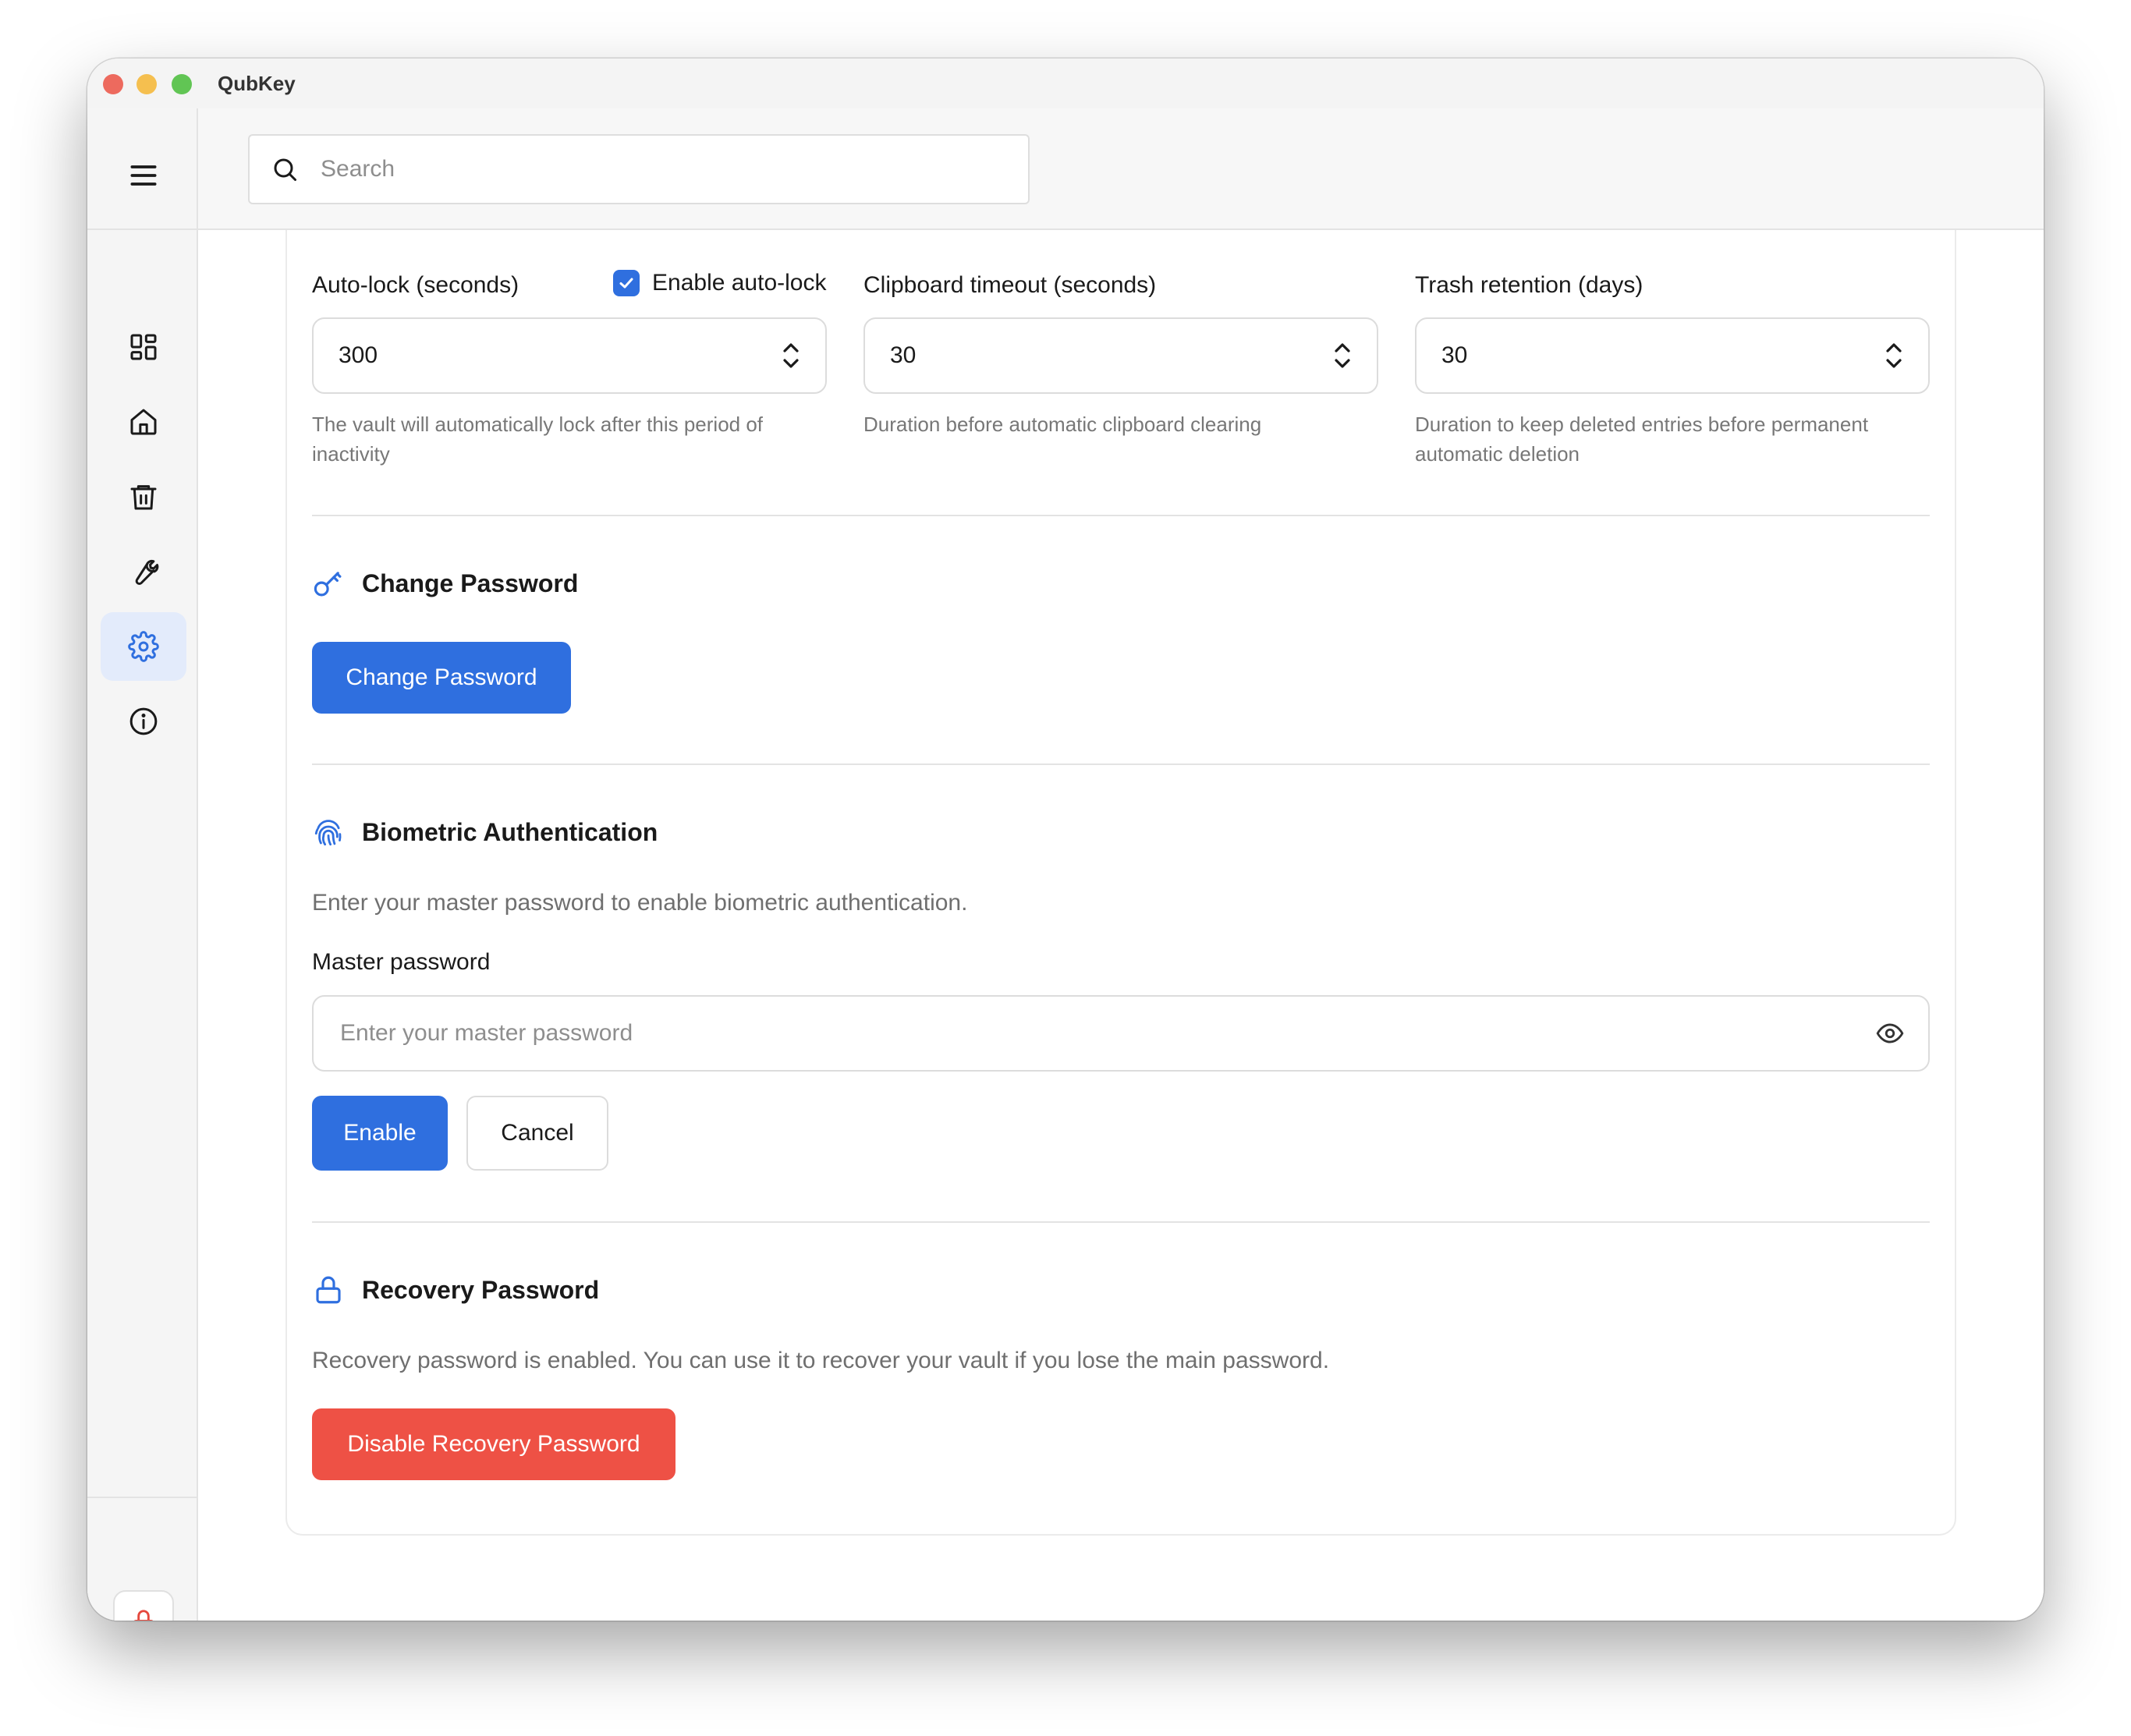  I want to click on auto-lock-toggle: Enable auto-lock, so click(719, 283).